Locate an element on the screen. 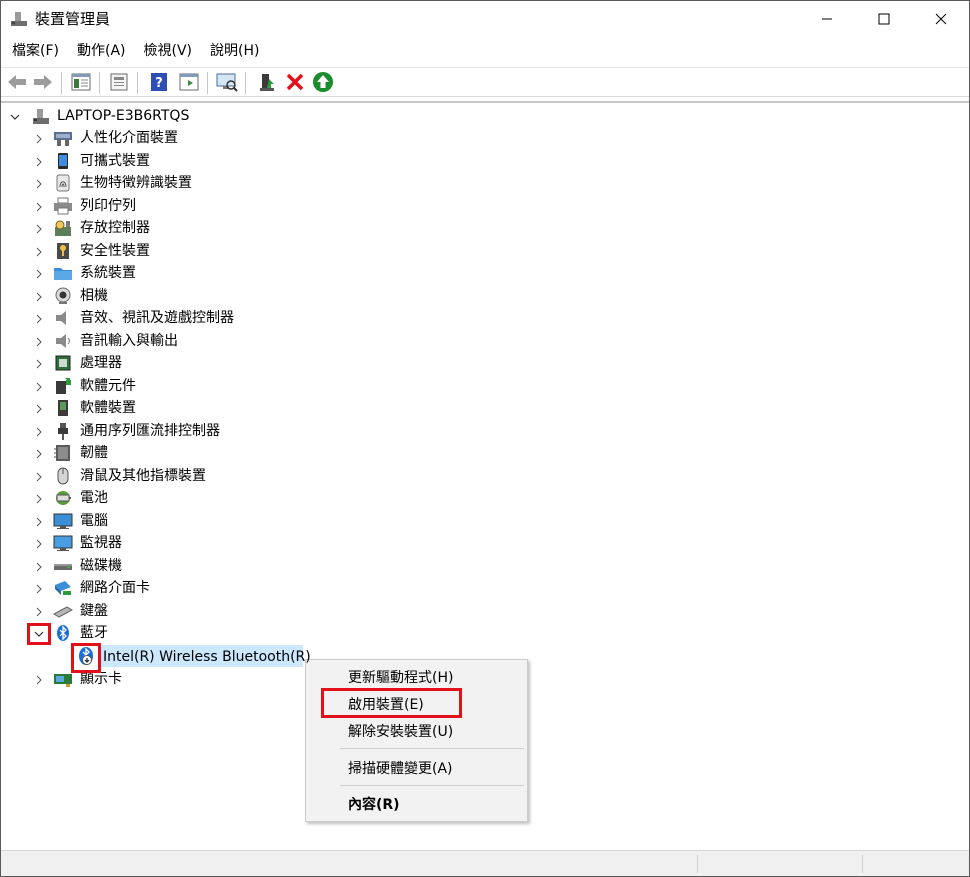 This screenshot has height=877, width=970. tree-category-label: 軟體元件 is located at coordinates (108, 385).